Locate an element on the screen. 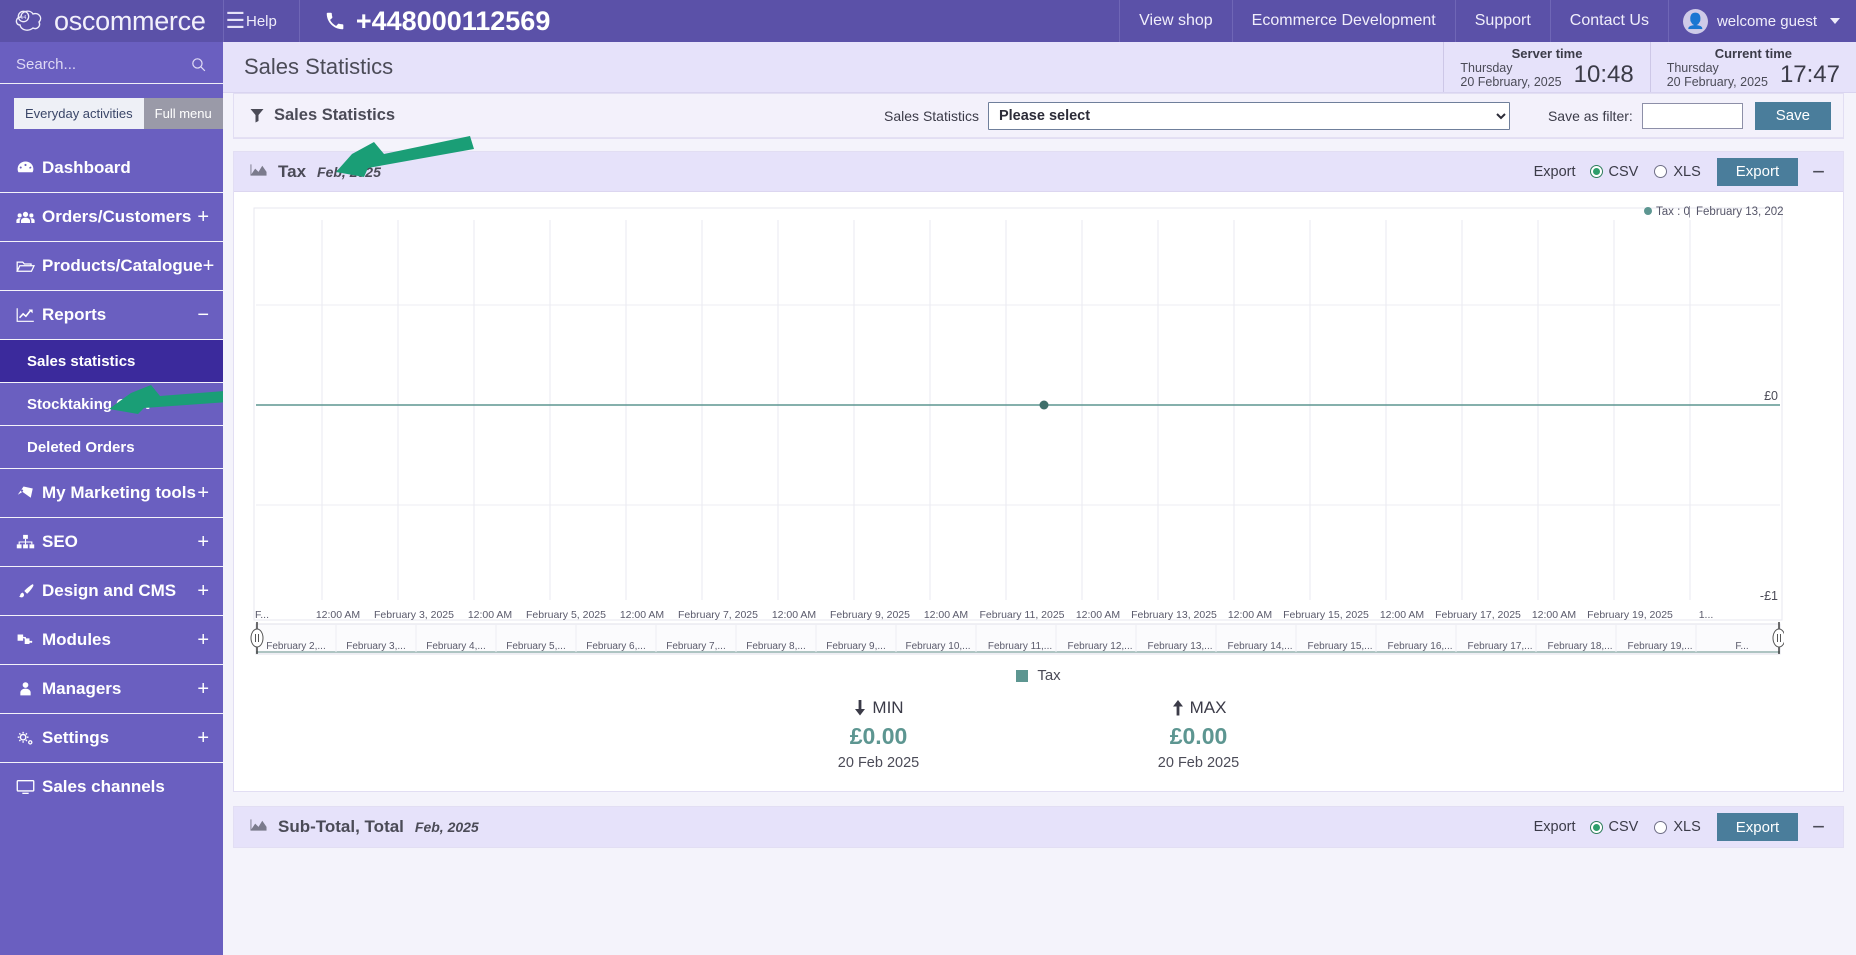 The width and height of the screenshot is (1856, 955). sidebar-item-label: My Marketing tools is located at coordinates (119, 492).